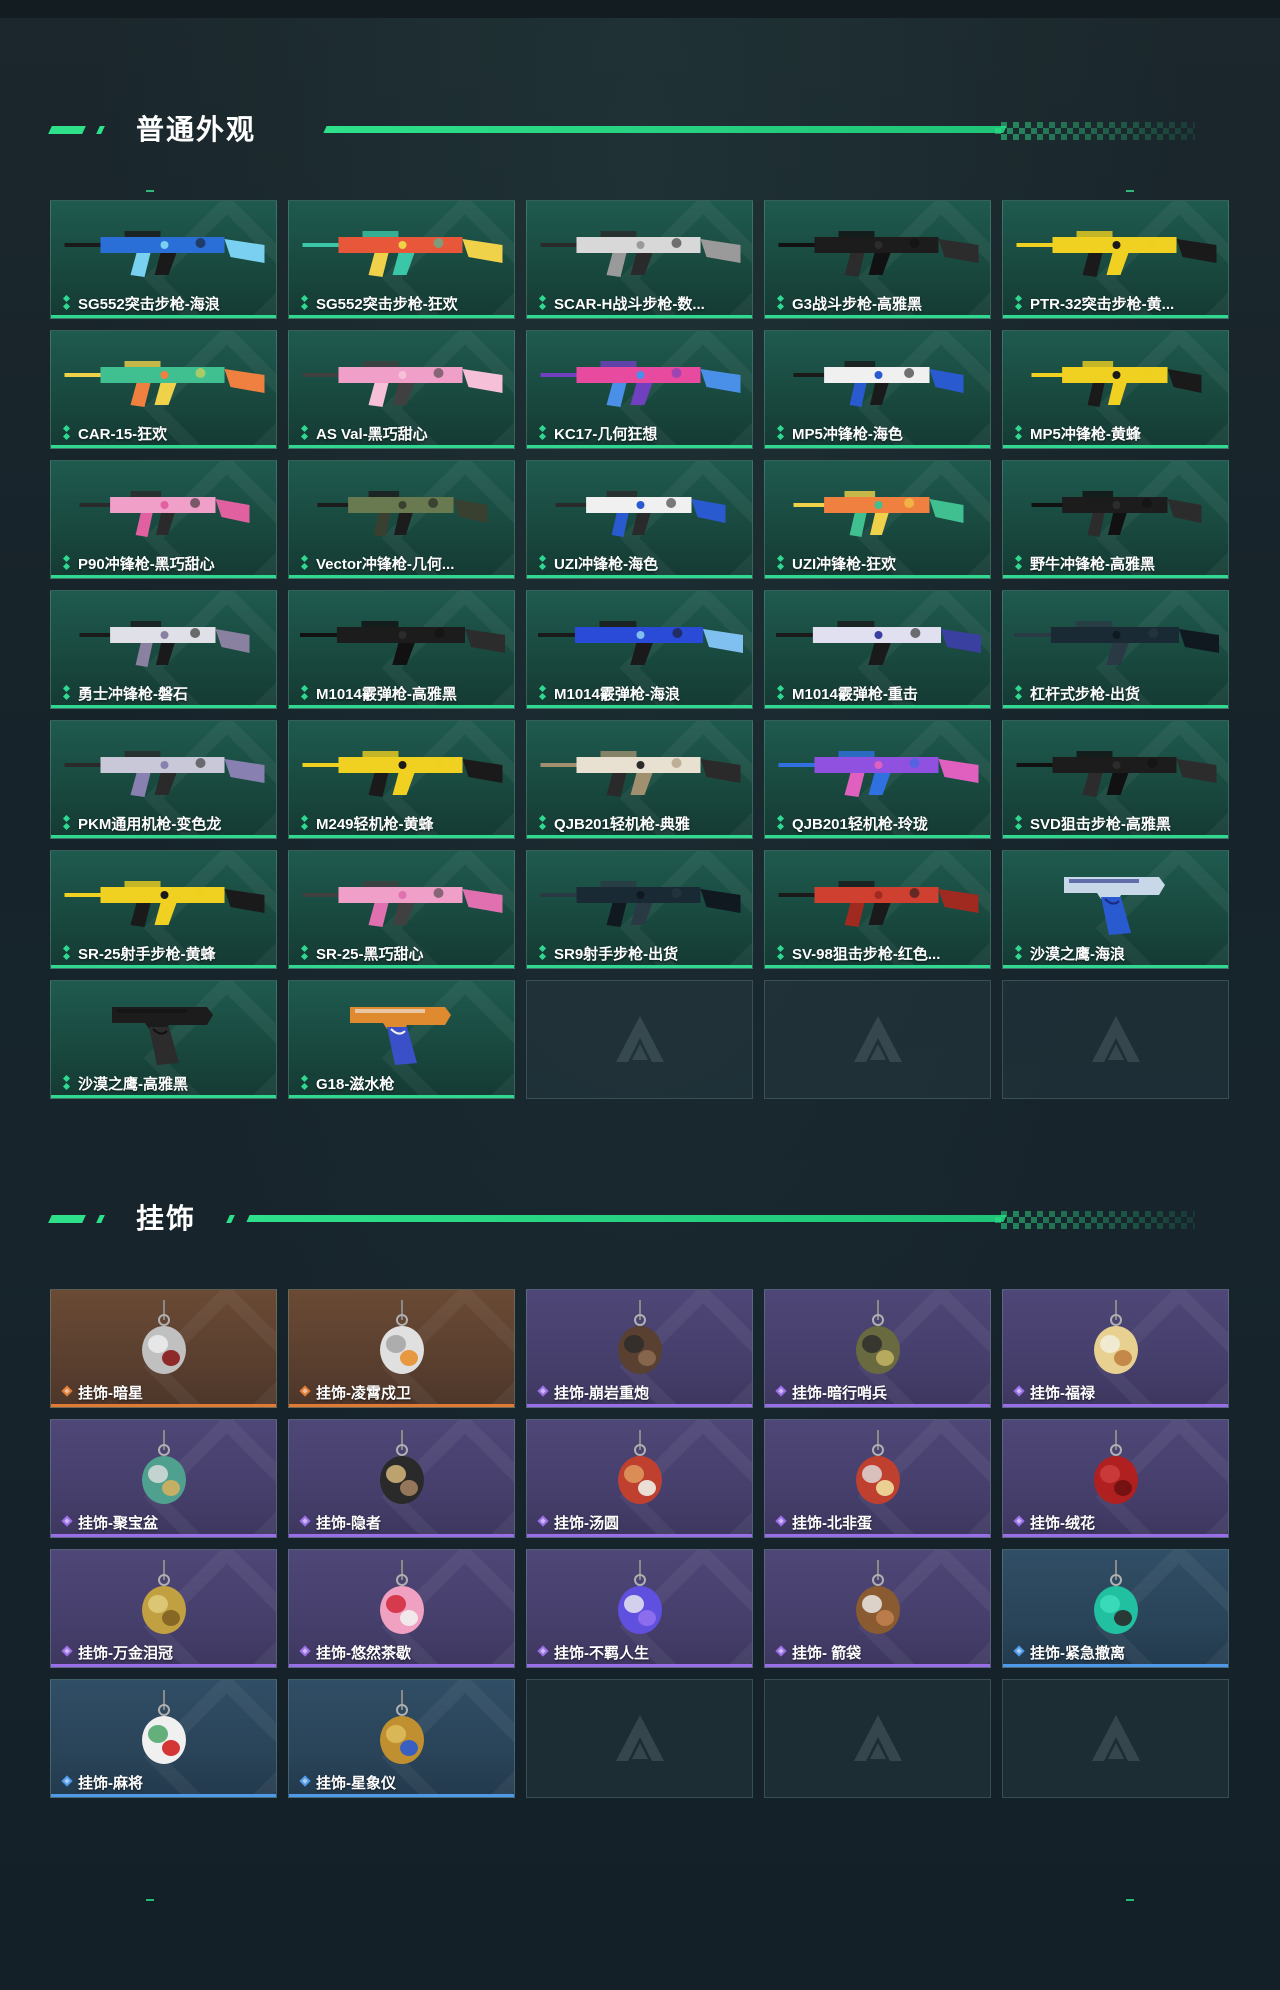 The image size is (1280, 1990). Describe the element at coordinates (1115, 389) in the screenshot. I see `item-card: MP5冲锋枪-黄蜂` at that location.